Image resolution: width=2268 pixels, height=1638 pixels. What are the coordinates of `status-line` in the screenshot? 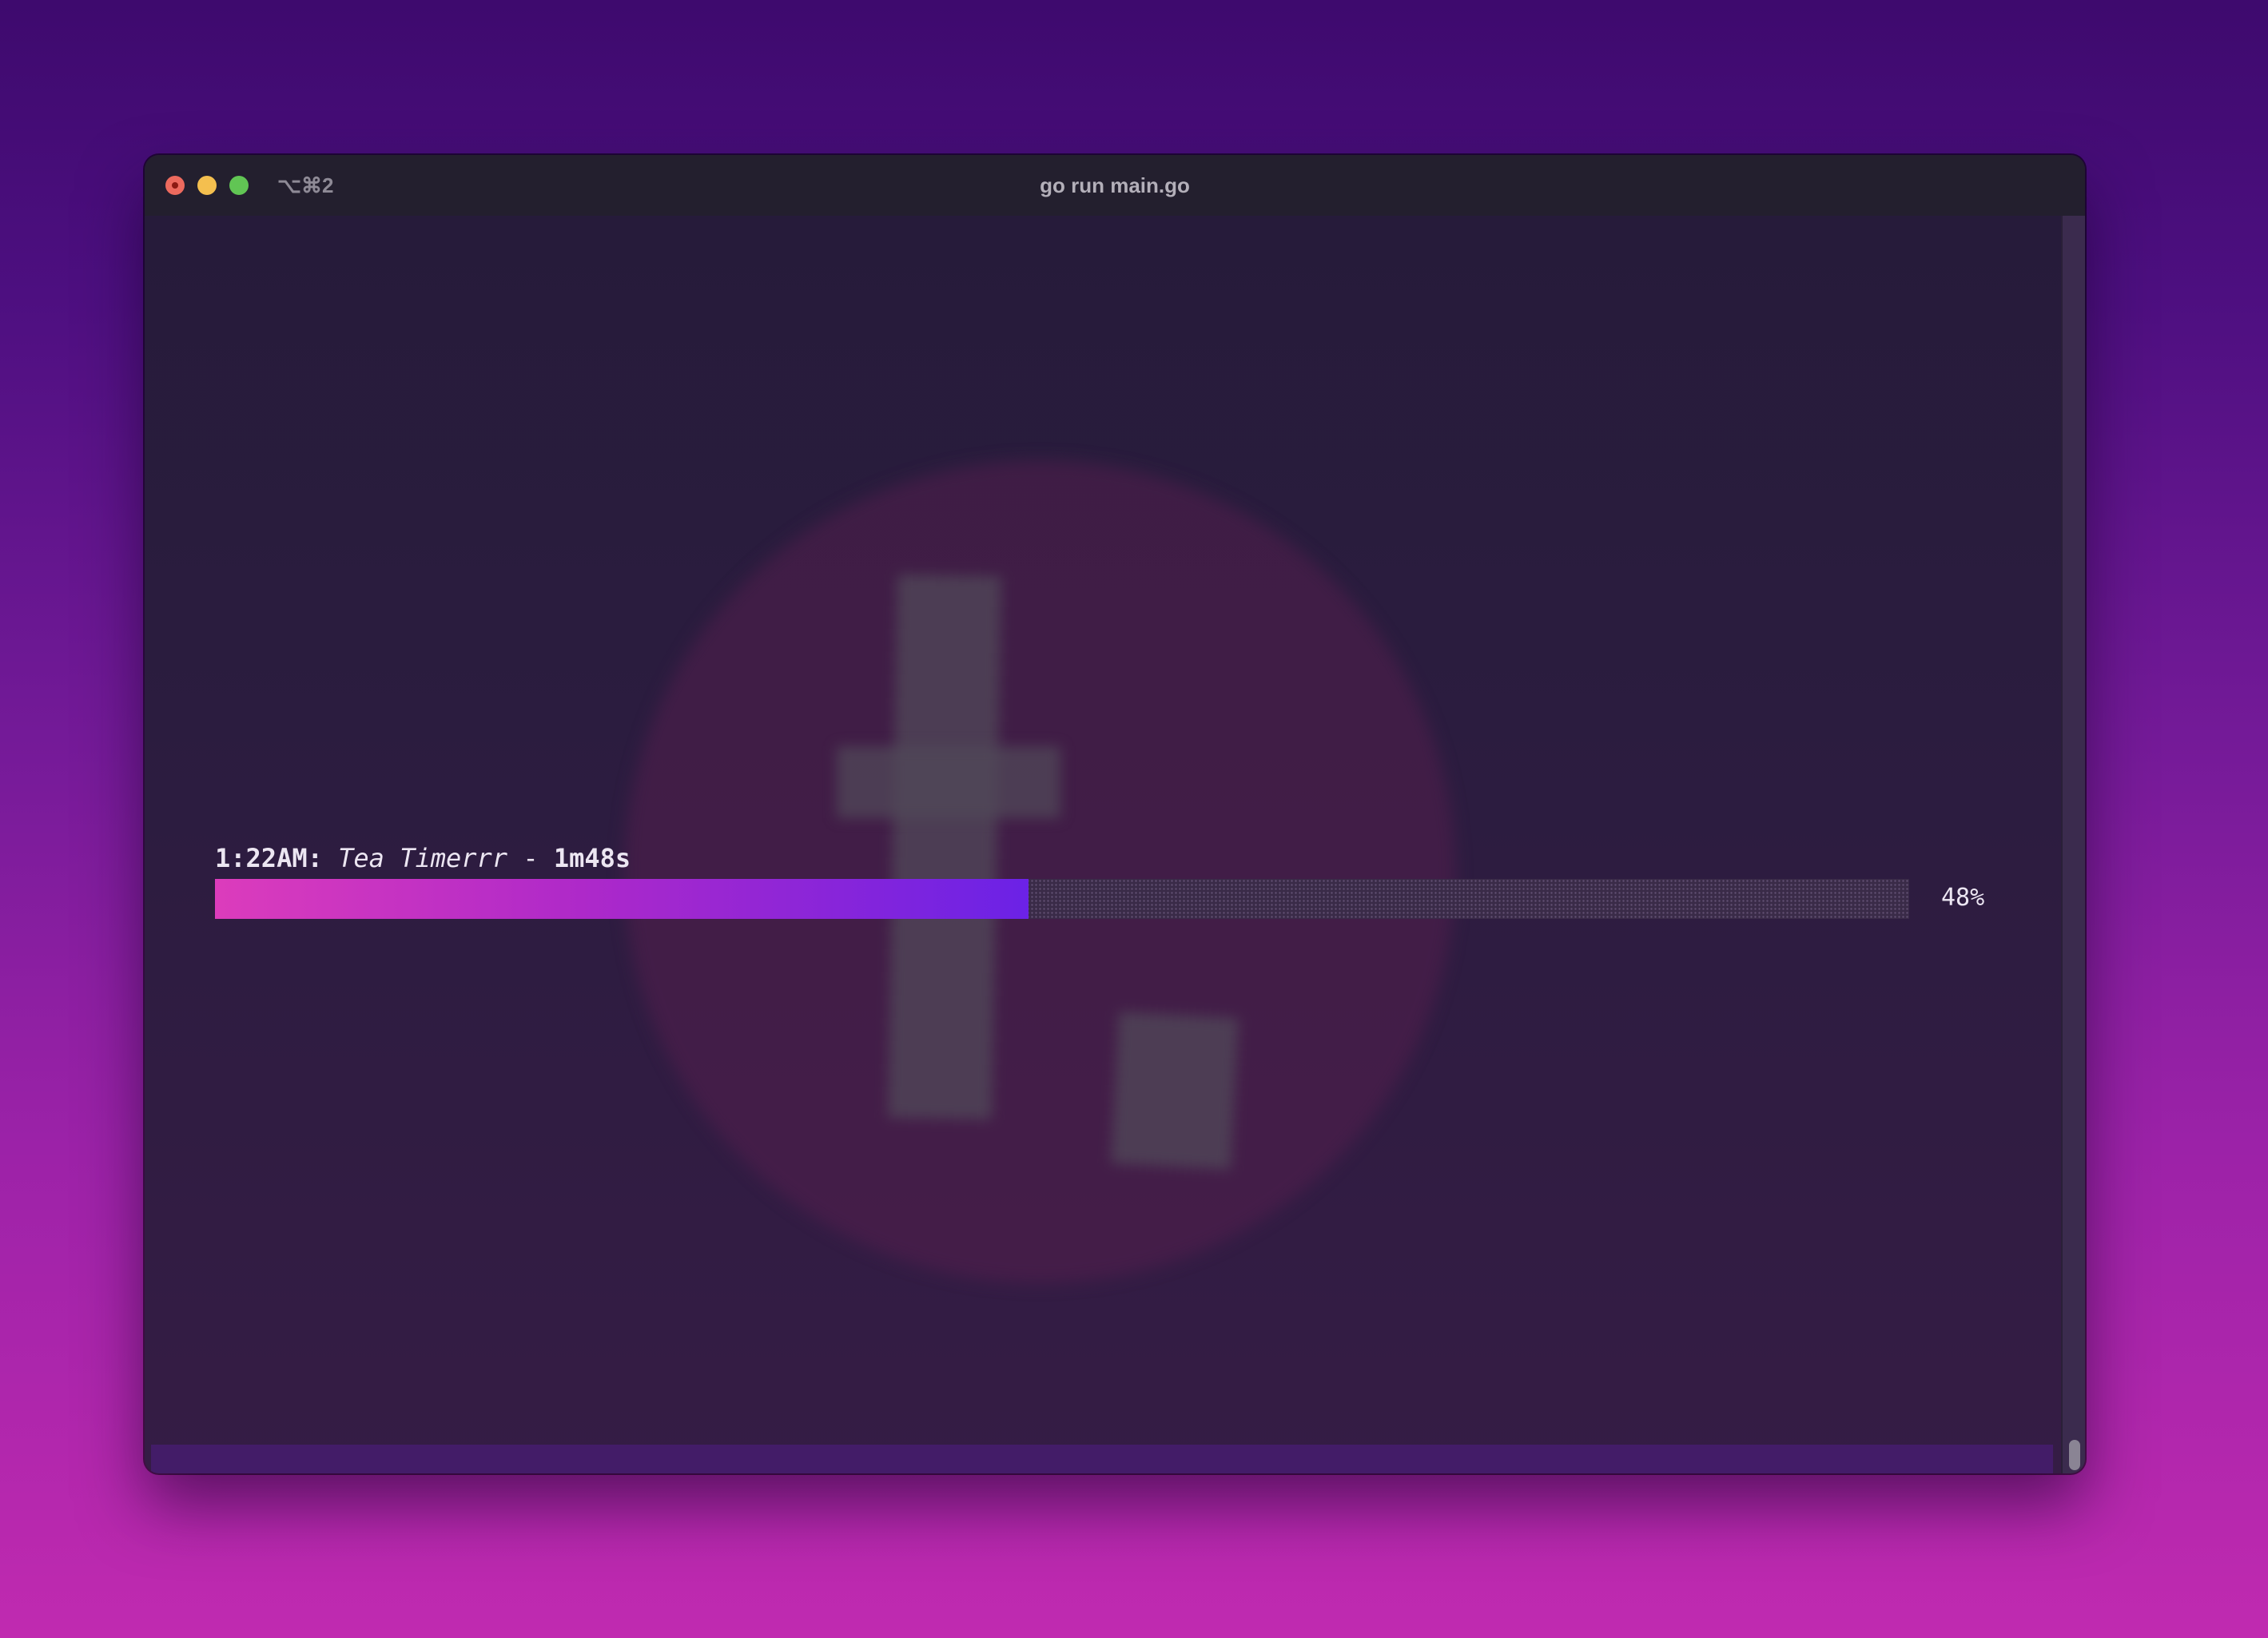 It's located at (1102, 1459).